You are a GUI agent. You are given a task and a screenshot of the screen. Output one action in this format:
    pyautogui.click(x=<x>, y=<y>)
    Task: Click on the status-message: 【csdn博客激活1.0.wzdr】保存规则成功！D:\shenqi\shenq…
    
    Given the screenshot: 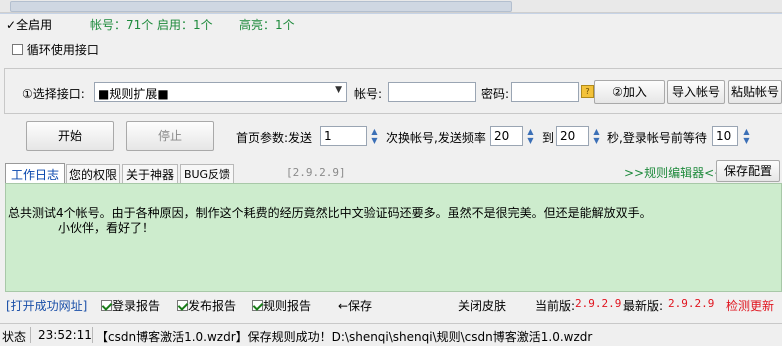 What is the action you would take?
    pyautogui.click(x=344, y=337)
    